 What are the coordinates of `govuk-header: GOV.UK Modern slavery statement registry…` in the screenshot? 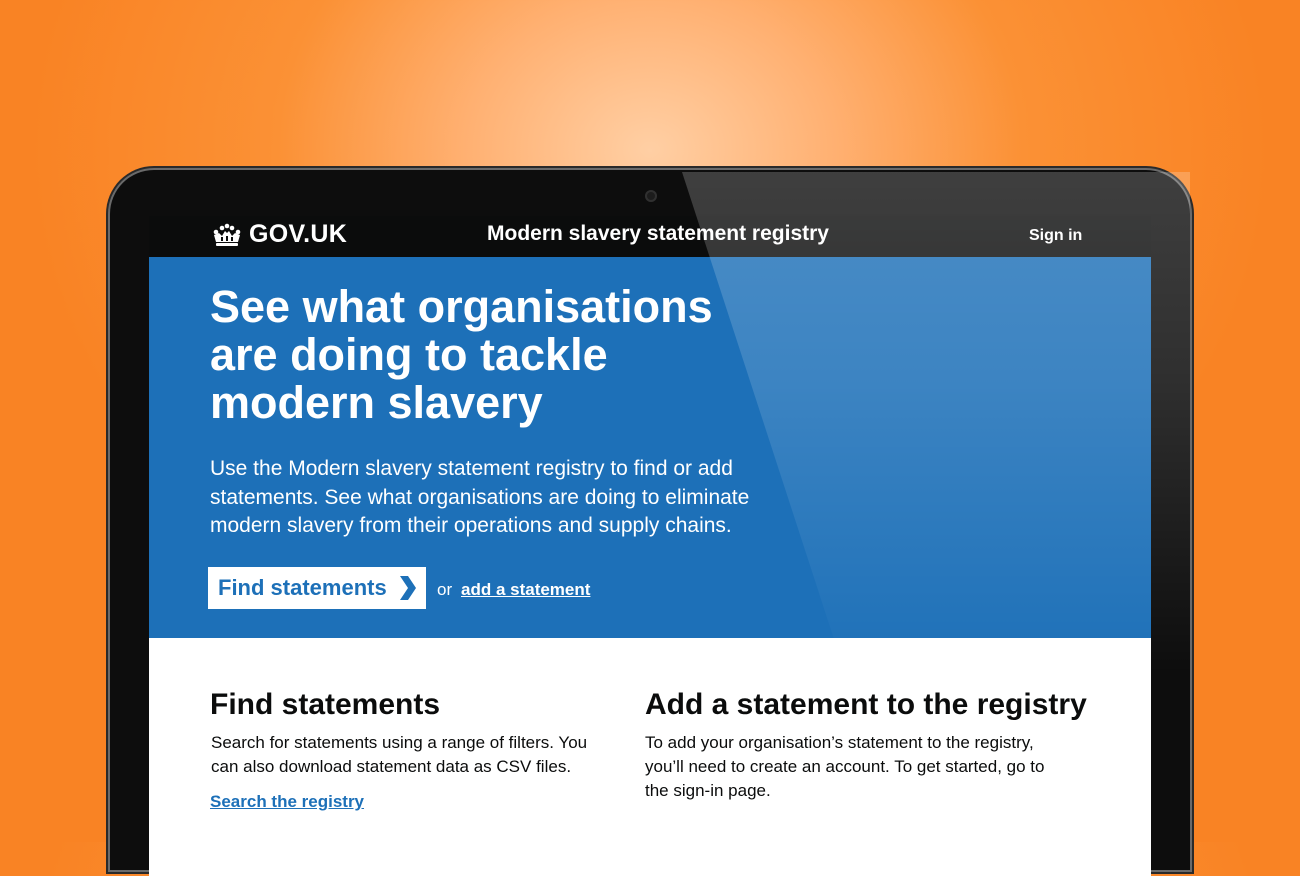 It's located at (650, 236).